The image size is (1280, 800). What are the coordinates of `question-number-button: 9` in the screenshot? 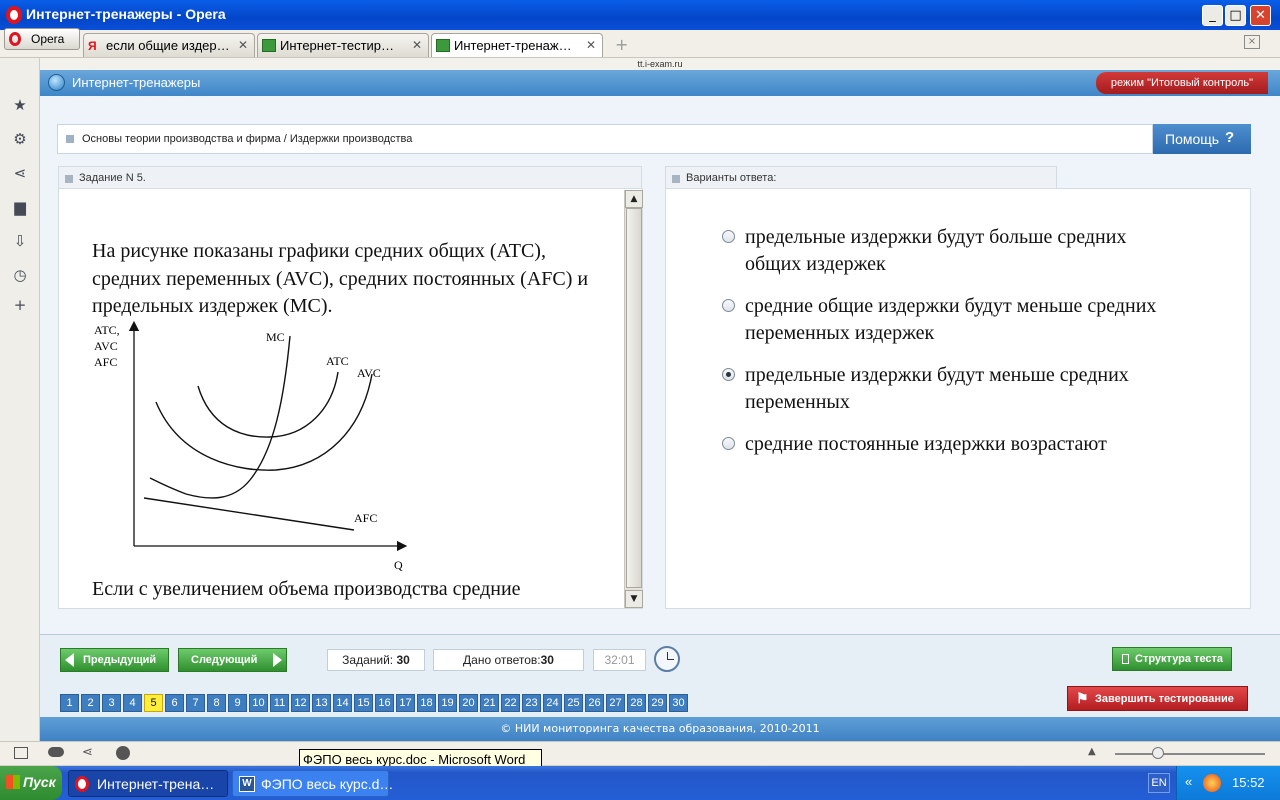 It's located at (237, 703).